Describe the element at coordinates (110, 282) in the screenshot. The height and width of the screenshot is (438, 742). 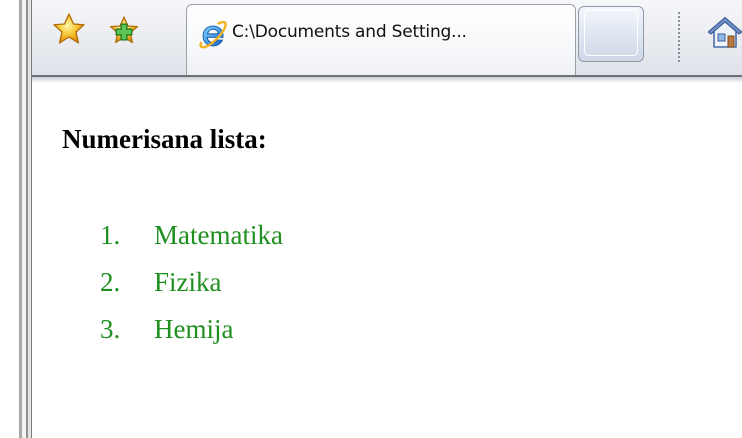
I see `list-item-number: 2.` at that location.